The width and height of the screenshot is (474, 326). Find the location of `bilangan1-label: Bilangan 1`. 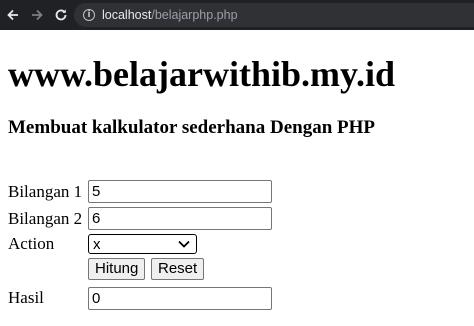

bilangan1-label: Bilangan 1 is located at coordinates (45, 191).